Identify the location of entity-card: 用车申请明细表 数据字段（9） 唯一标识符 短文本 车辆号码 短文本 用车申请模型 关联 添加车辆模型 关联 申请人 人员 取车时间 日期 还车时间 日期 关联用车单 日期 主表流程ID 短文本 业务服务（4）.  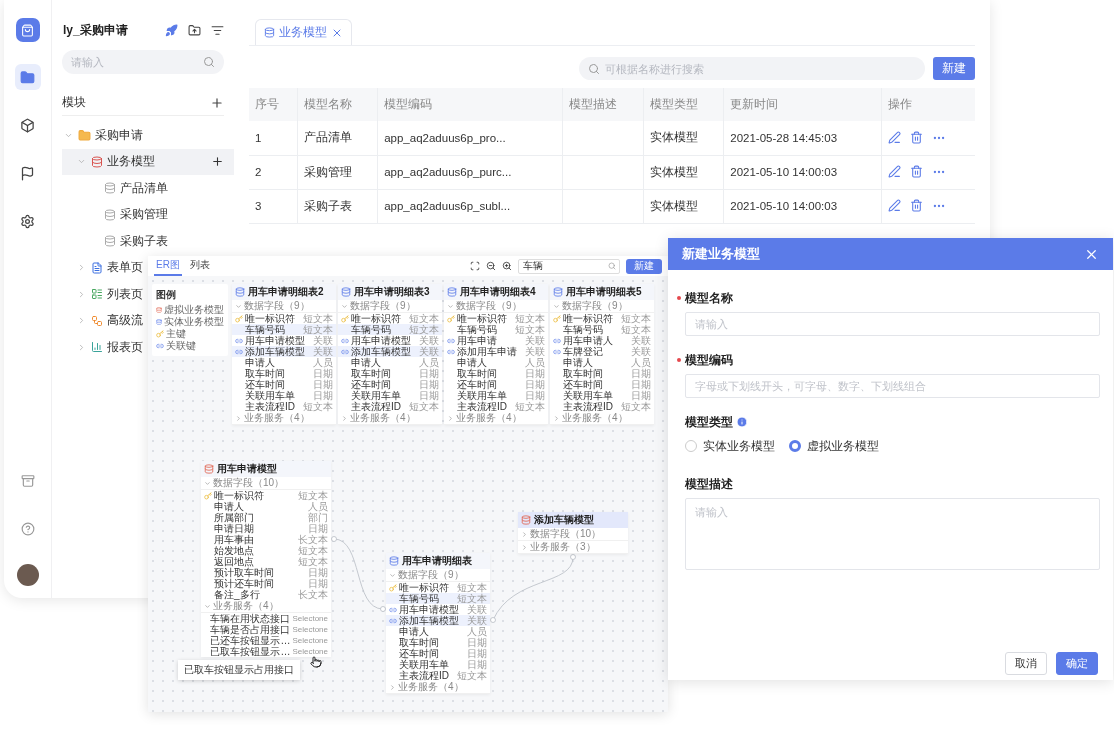
(438, 623).